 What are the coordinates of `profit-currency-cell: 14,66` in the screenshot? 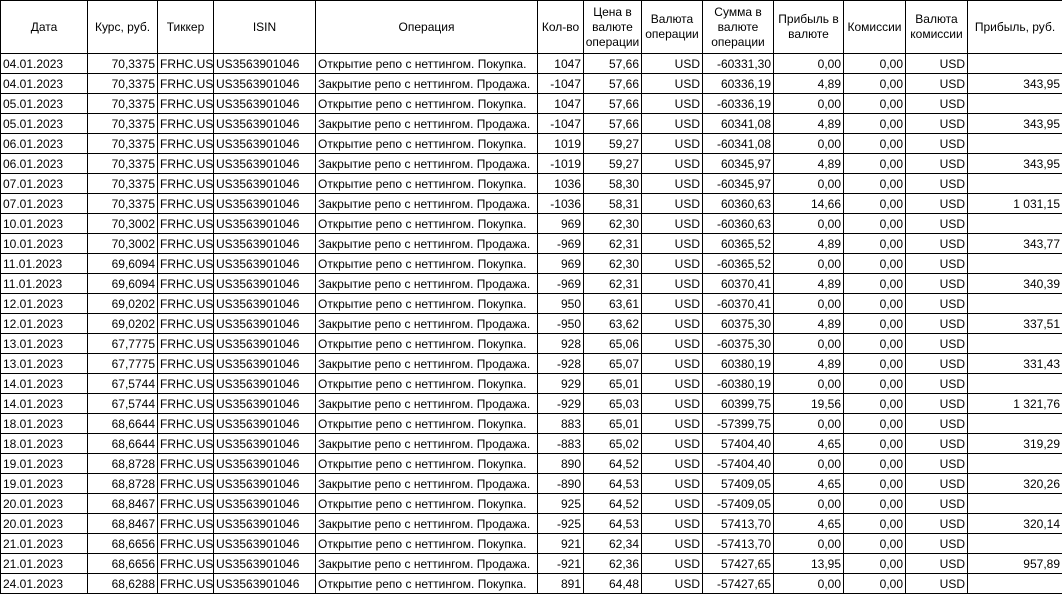 It's located at (809, 204).